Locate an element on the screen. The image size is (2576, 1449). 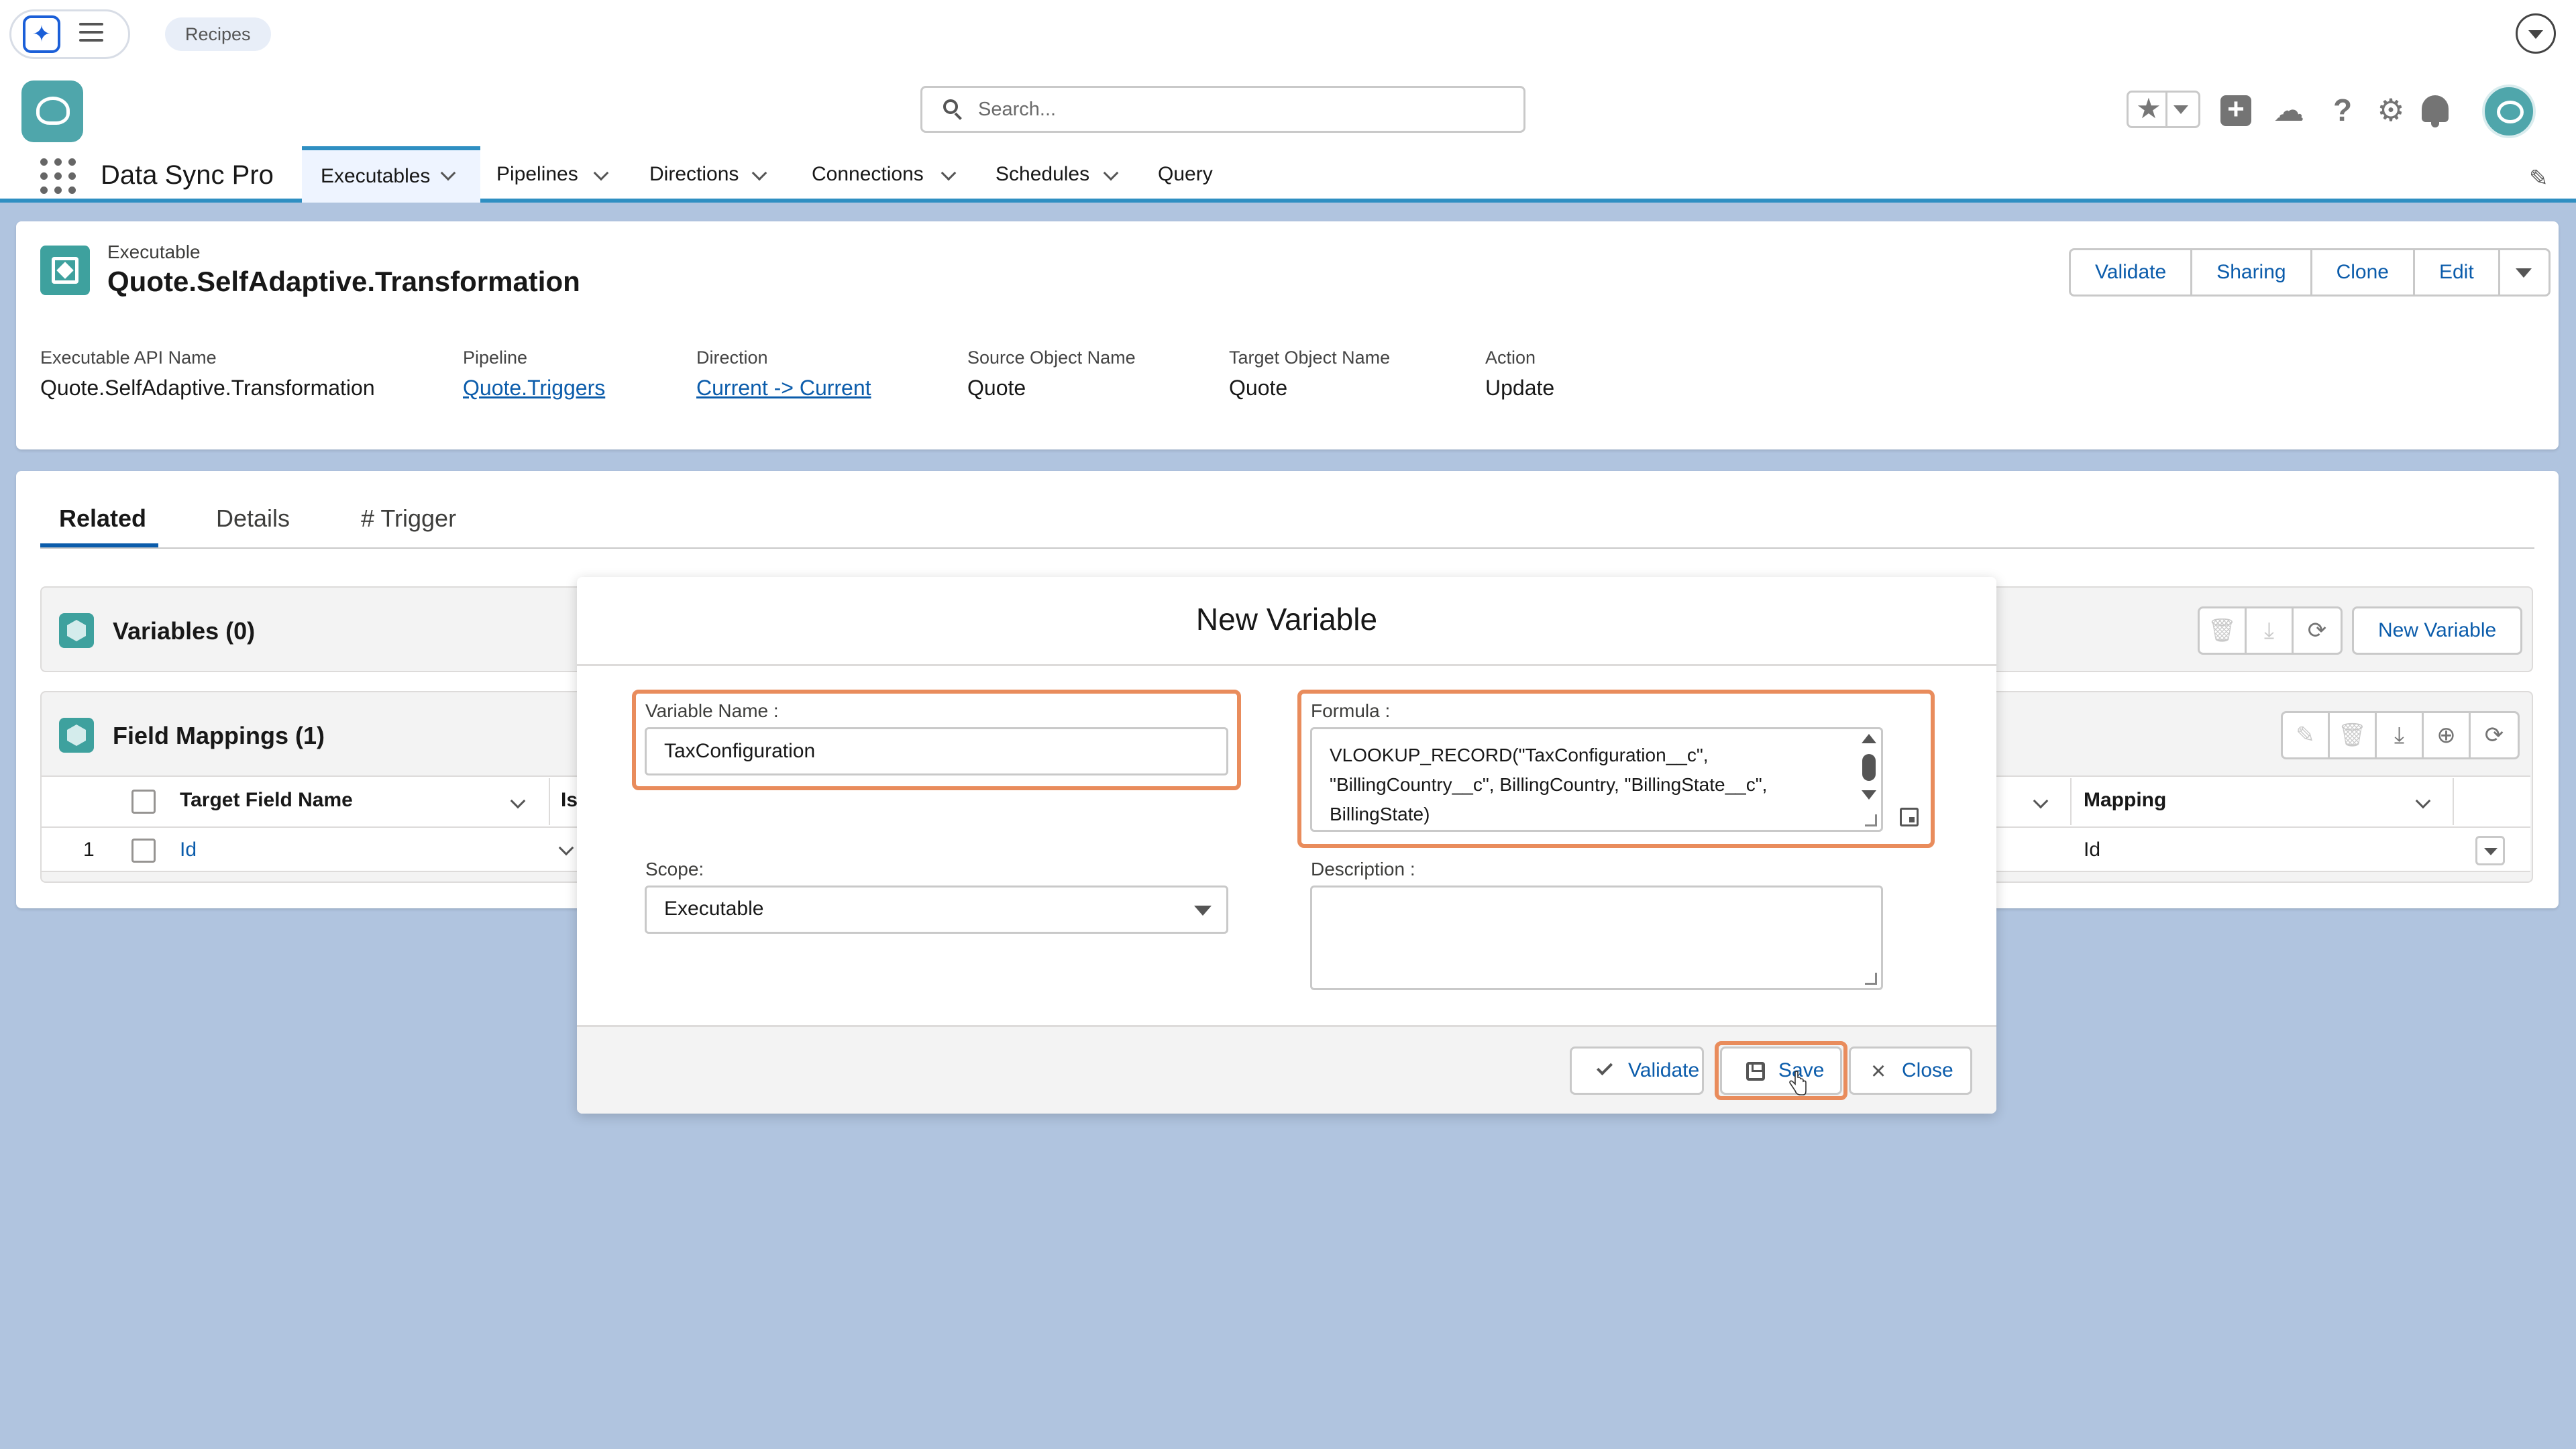
column-header-target-field: Target Field Name is located at coordinates (266, 800).